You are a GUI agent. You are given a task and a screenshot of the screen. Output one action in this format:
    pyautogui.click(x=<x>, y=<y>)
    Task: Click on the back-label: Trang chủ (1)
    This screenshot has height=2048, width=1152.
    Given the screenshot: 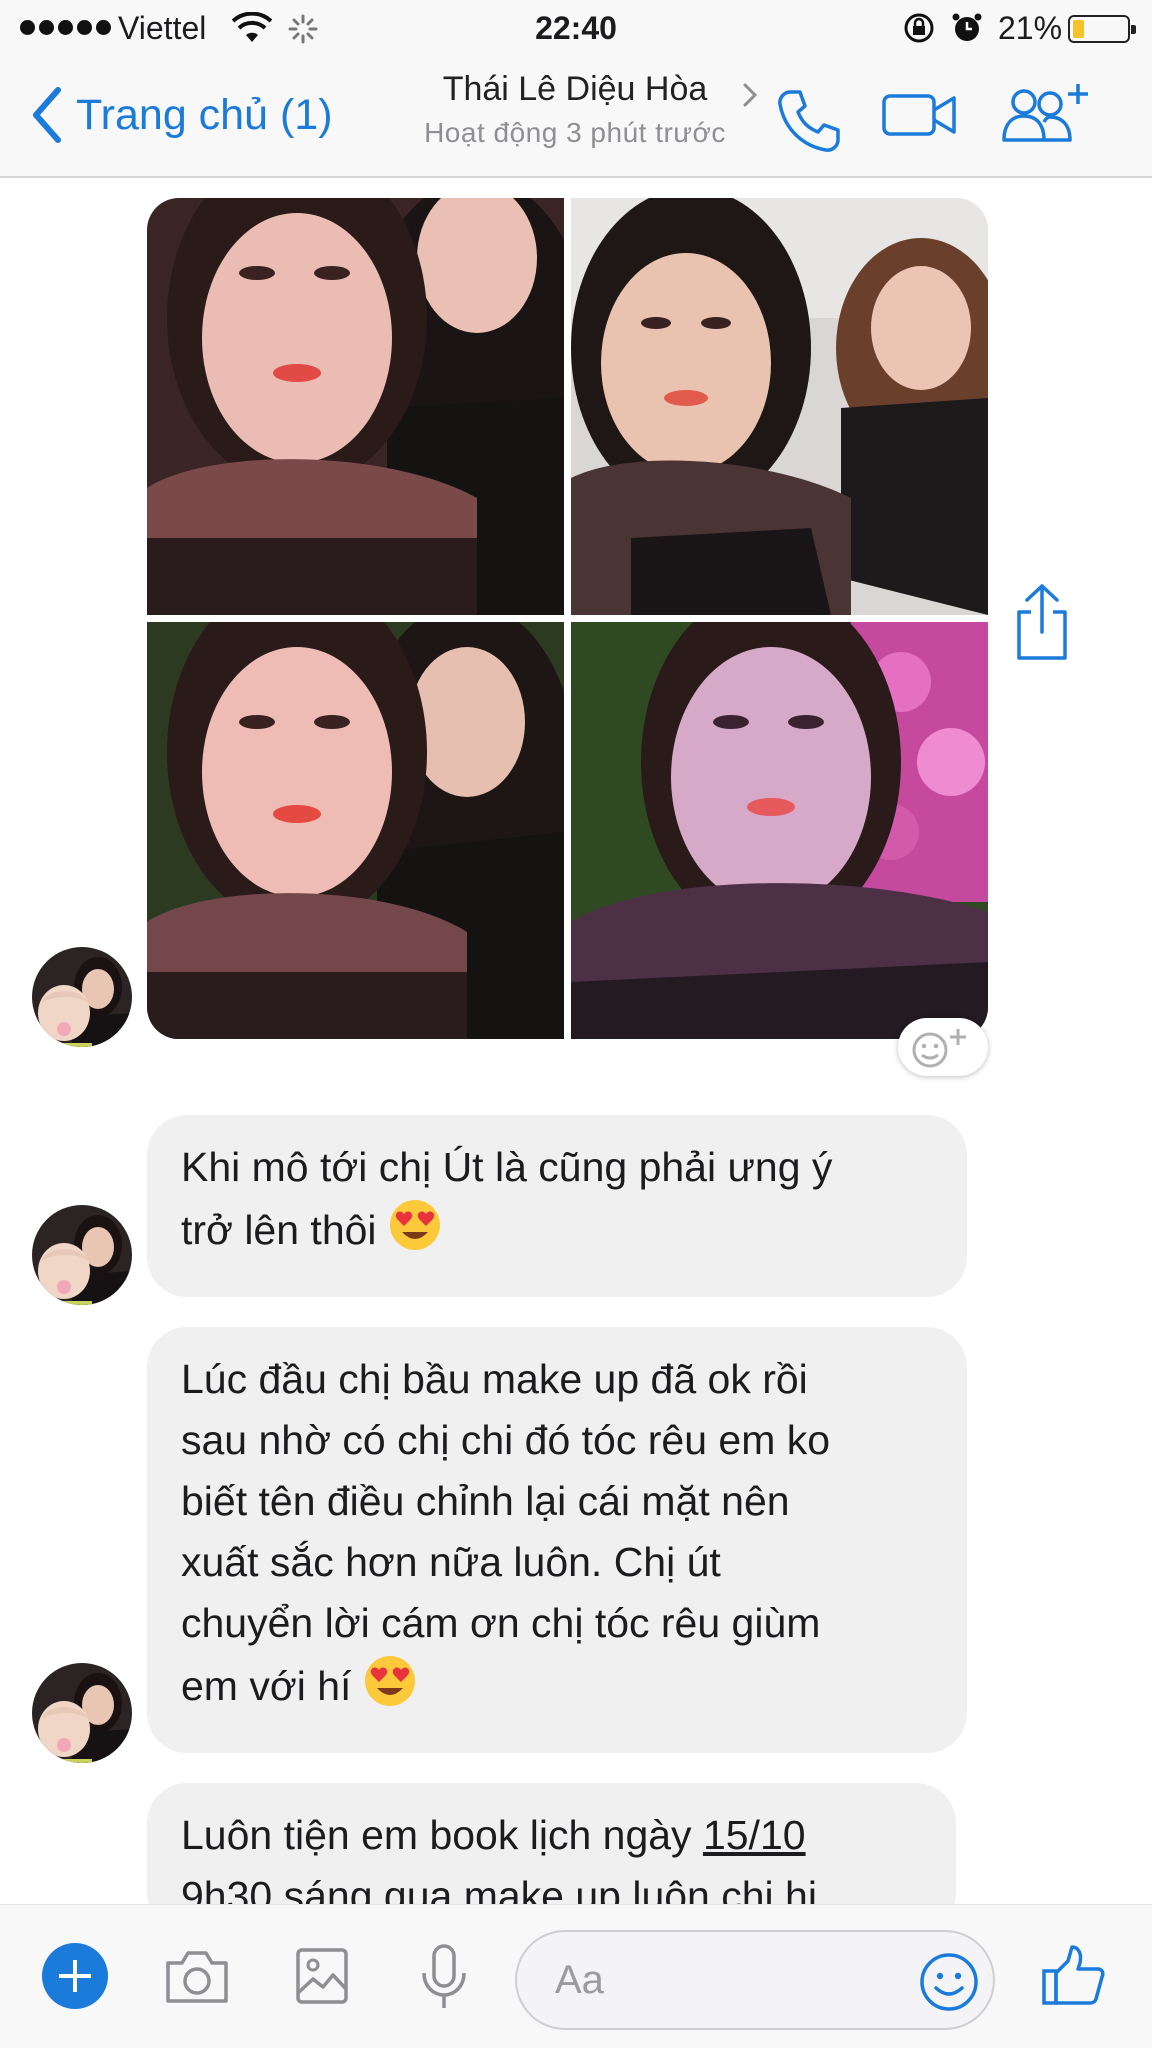 What is the action you would take?
    pyautogui.click(x=204, y=114)
    